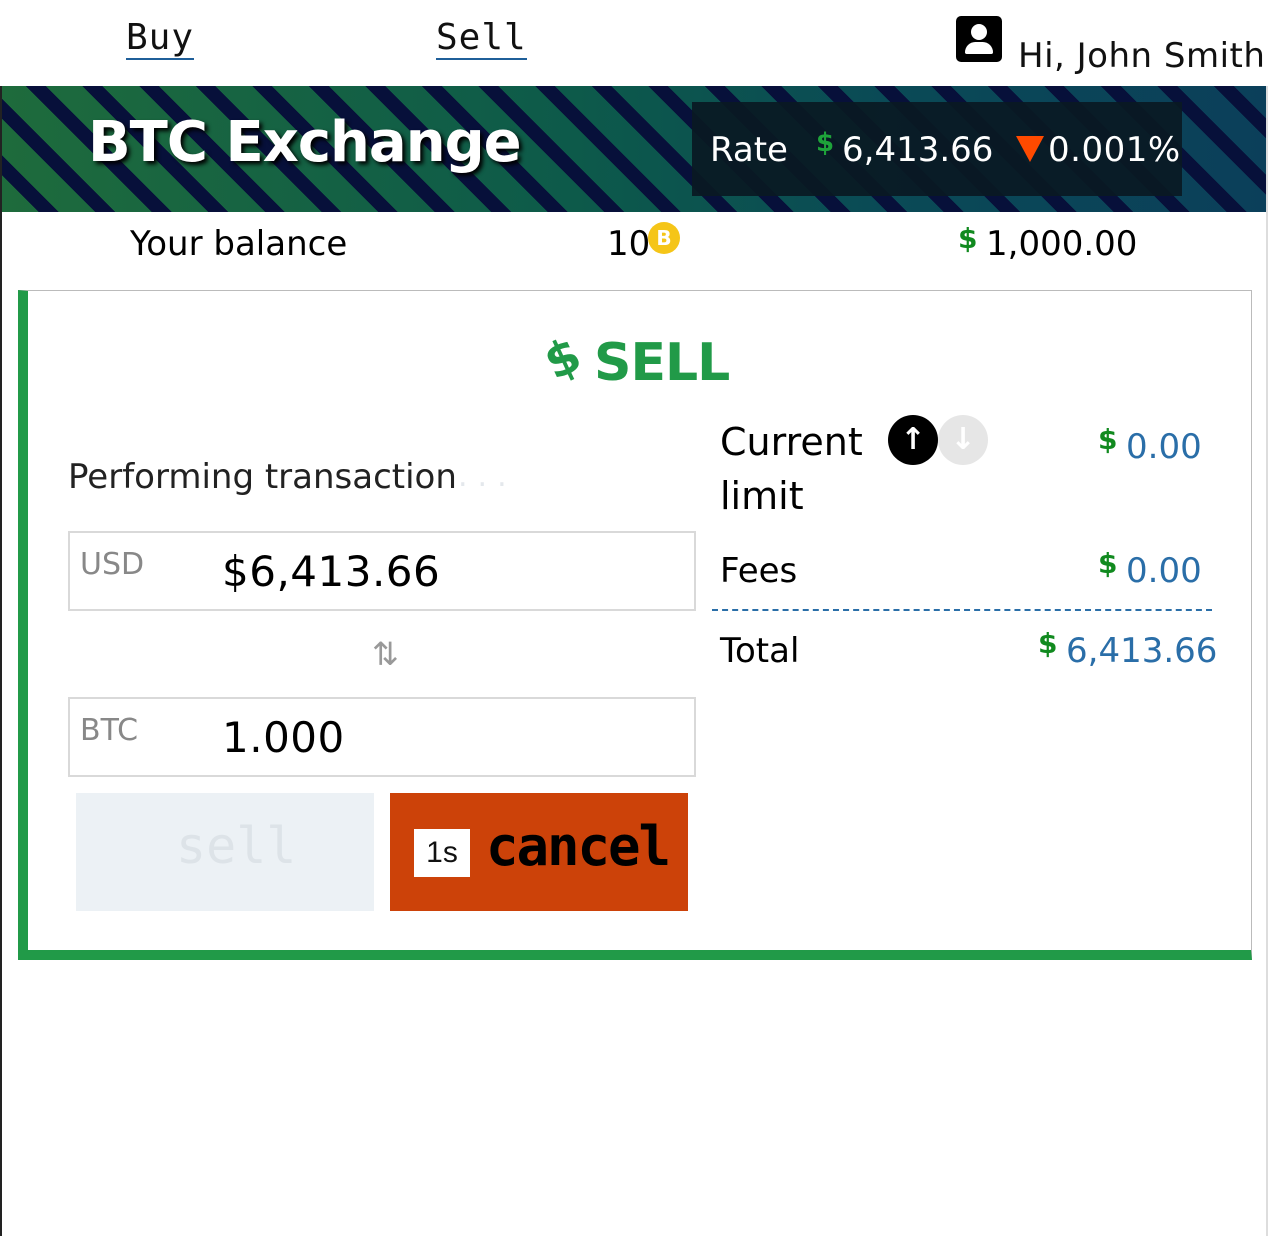 The width and height of the screenshot is (1268, 1236). What do you see at coordinates (262, 477) in the screenshot?
I see `status-text: Performing transaction` at bounding box center [262, 477].